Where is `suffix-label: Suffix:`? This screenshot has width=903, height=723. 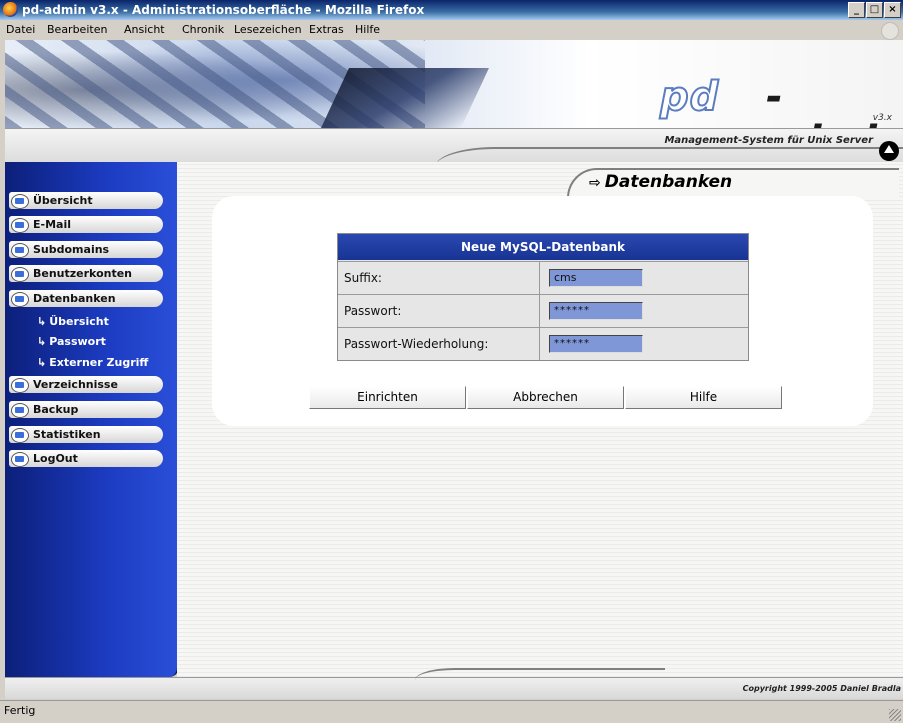
suffix-label: Suffix: is located at coordinates (363, 278).